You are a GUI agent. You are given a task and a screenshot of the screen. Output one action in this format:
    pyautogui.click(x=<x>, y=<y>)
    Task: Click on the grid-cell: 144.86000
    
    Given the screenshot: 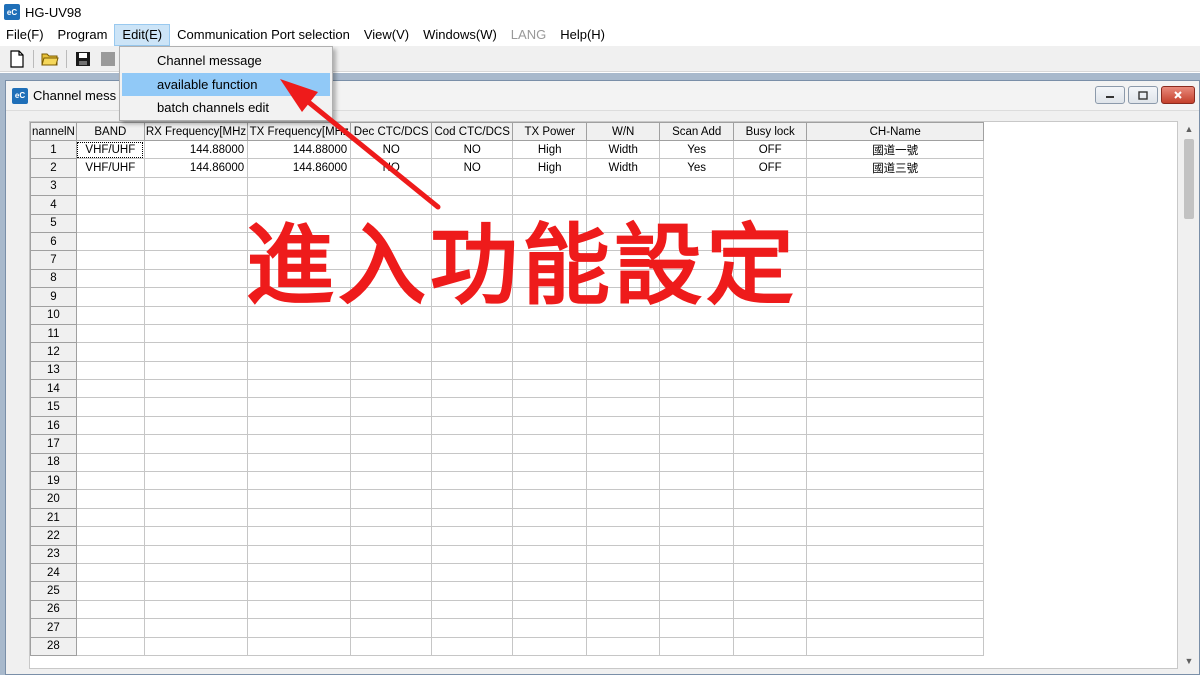 What is the action you would take?
    pyautogui.click(x=299, y=168)
    